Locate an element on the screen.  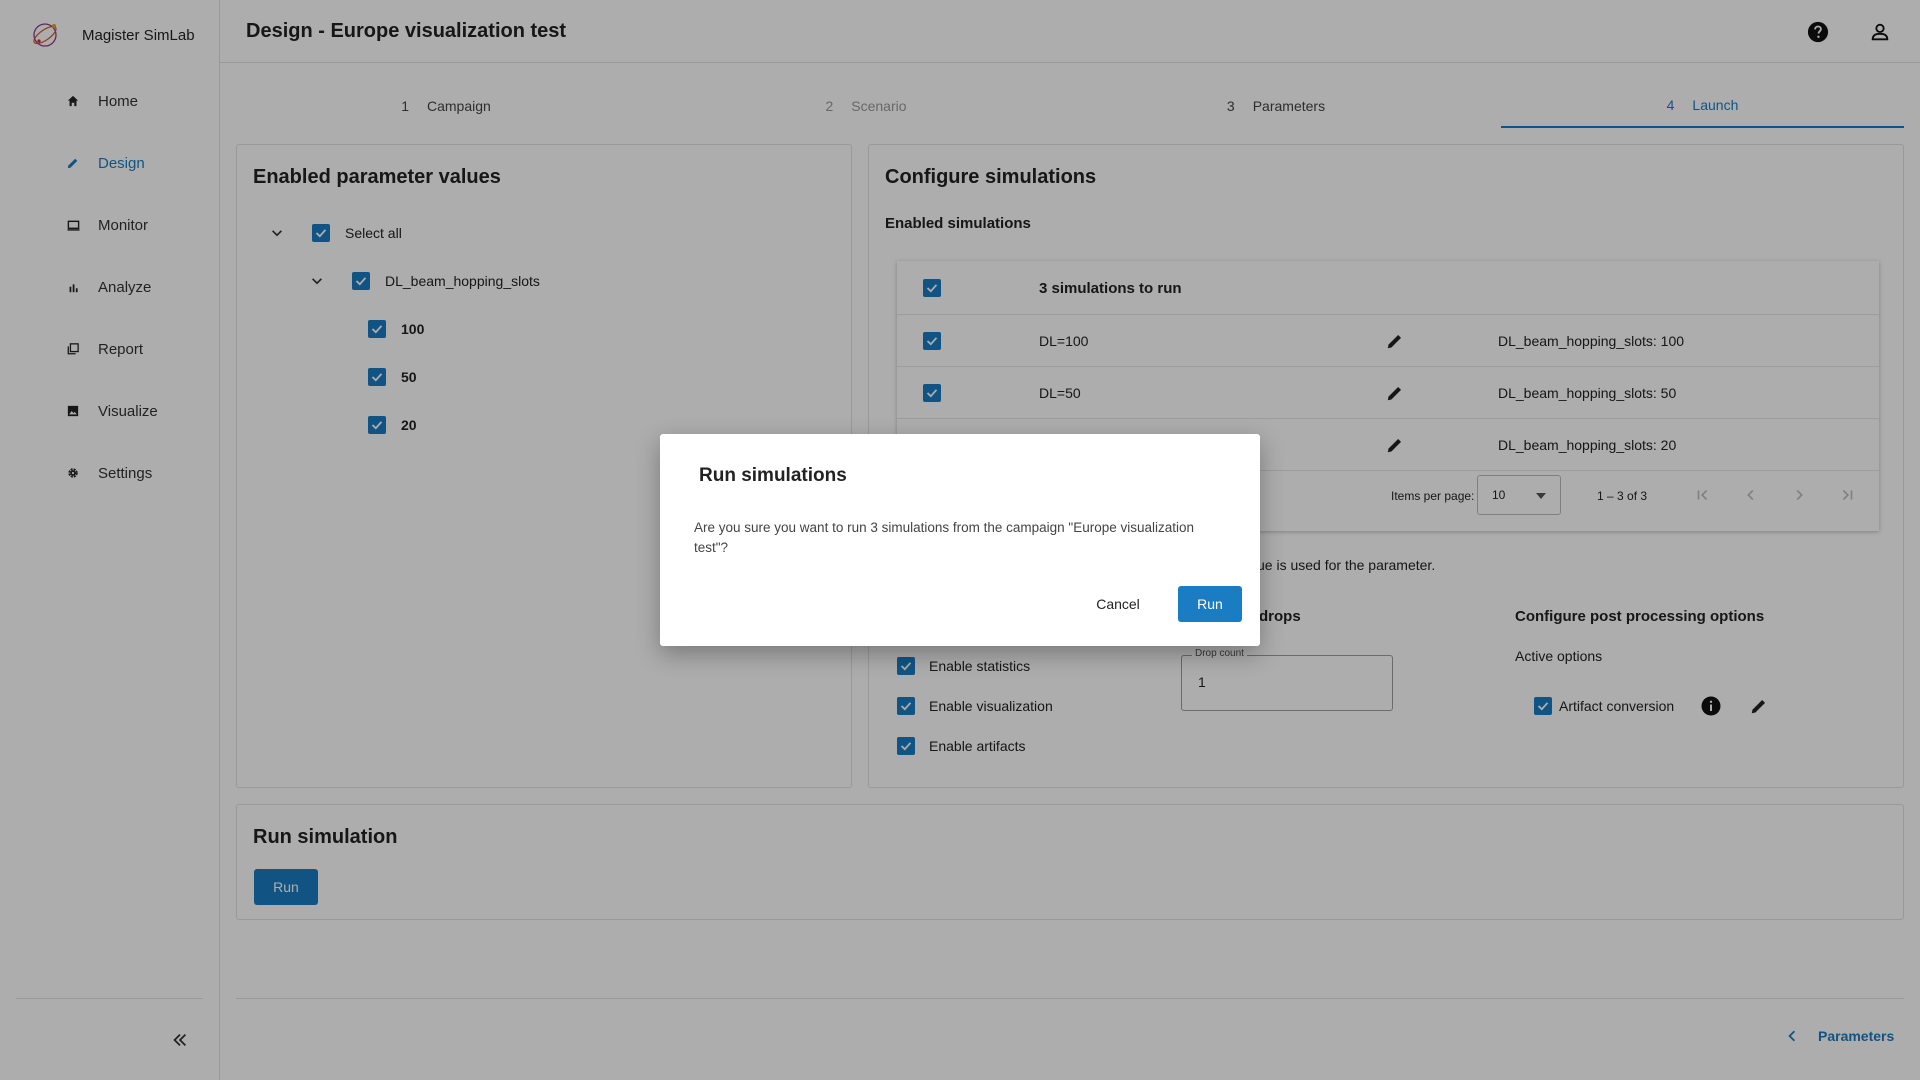
confirm-run-button: Run is located at coordinates (1210, 604).